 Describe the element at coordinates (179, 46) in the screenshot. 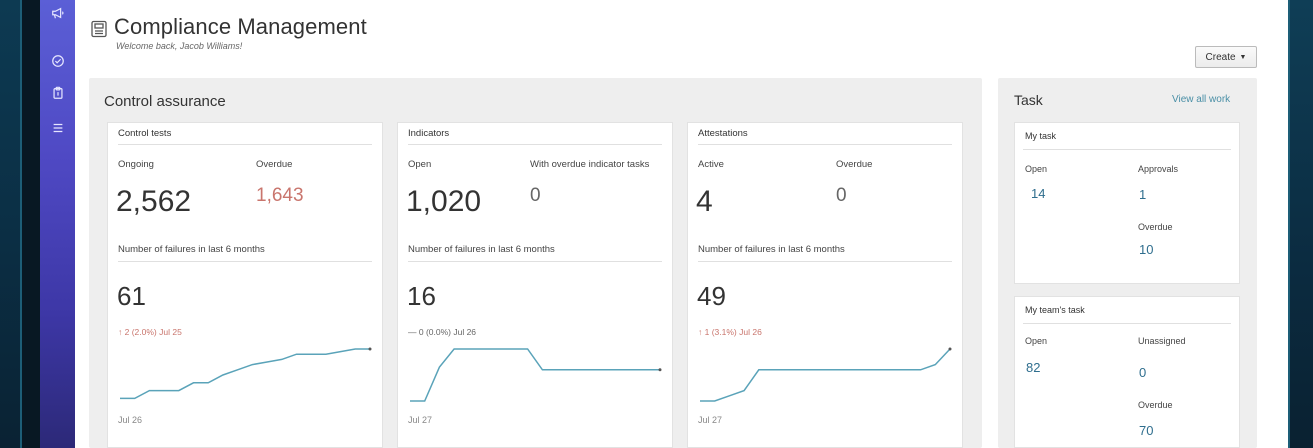

I see `welcome-message: Welcome back, Jacob Williams!` at that location.